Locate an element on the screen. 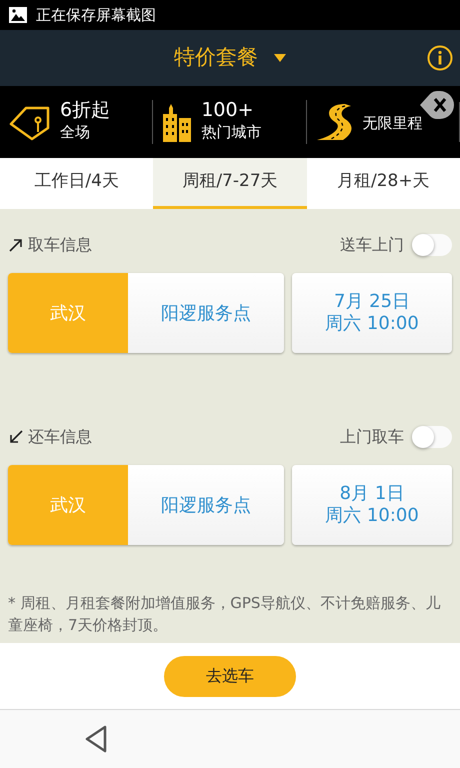  section-title: 取车信息 is located at coordinates (60, 245).